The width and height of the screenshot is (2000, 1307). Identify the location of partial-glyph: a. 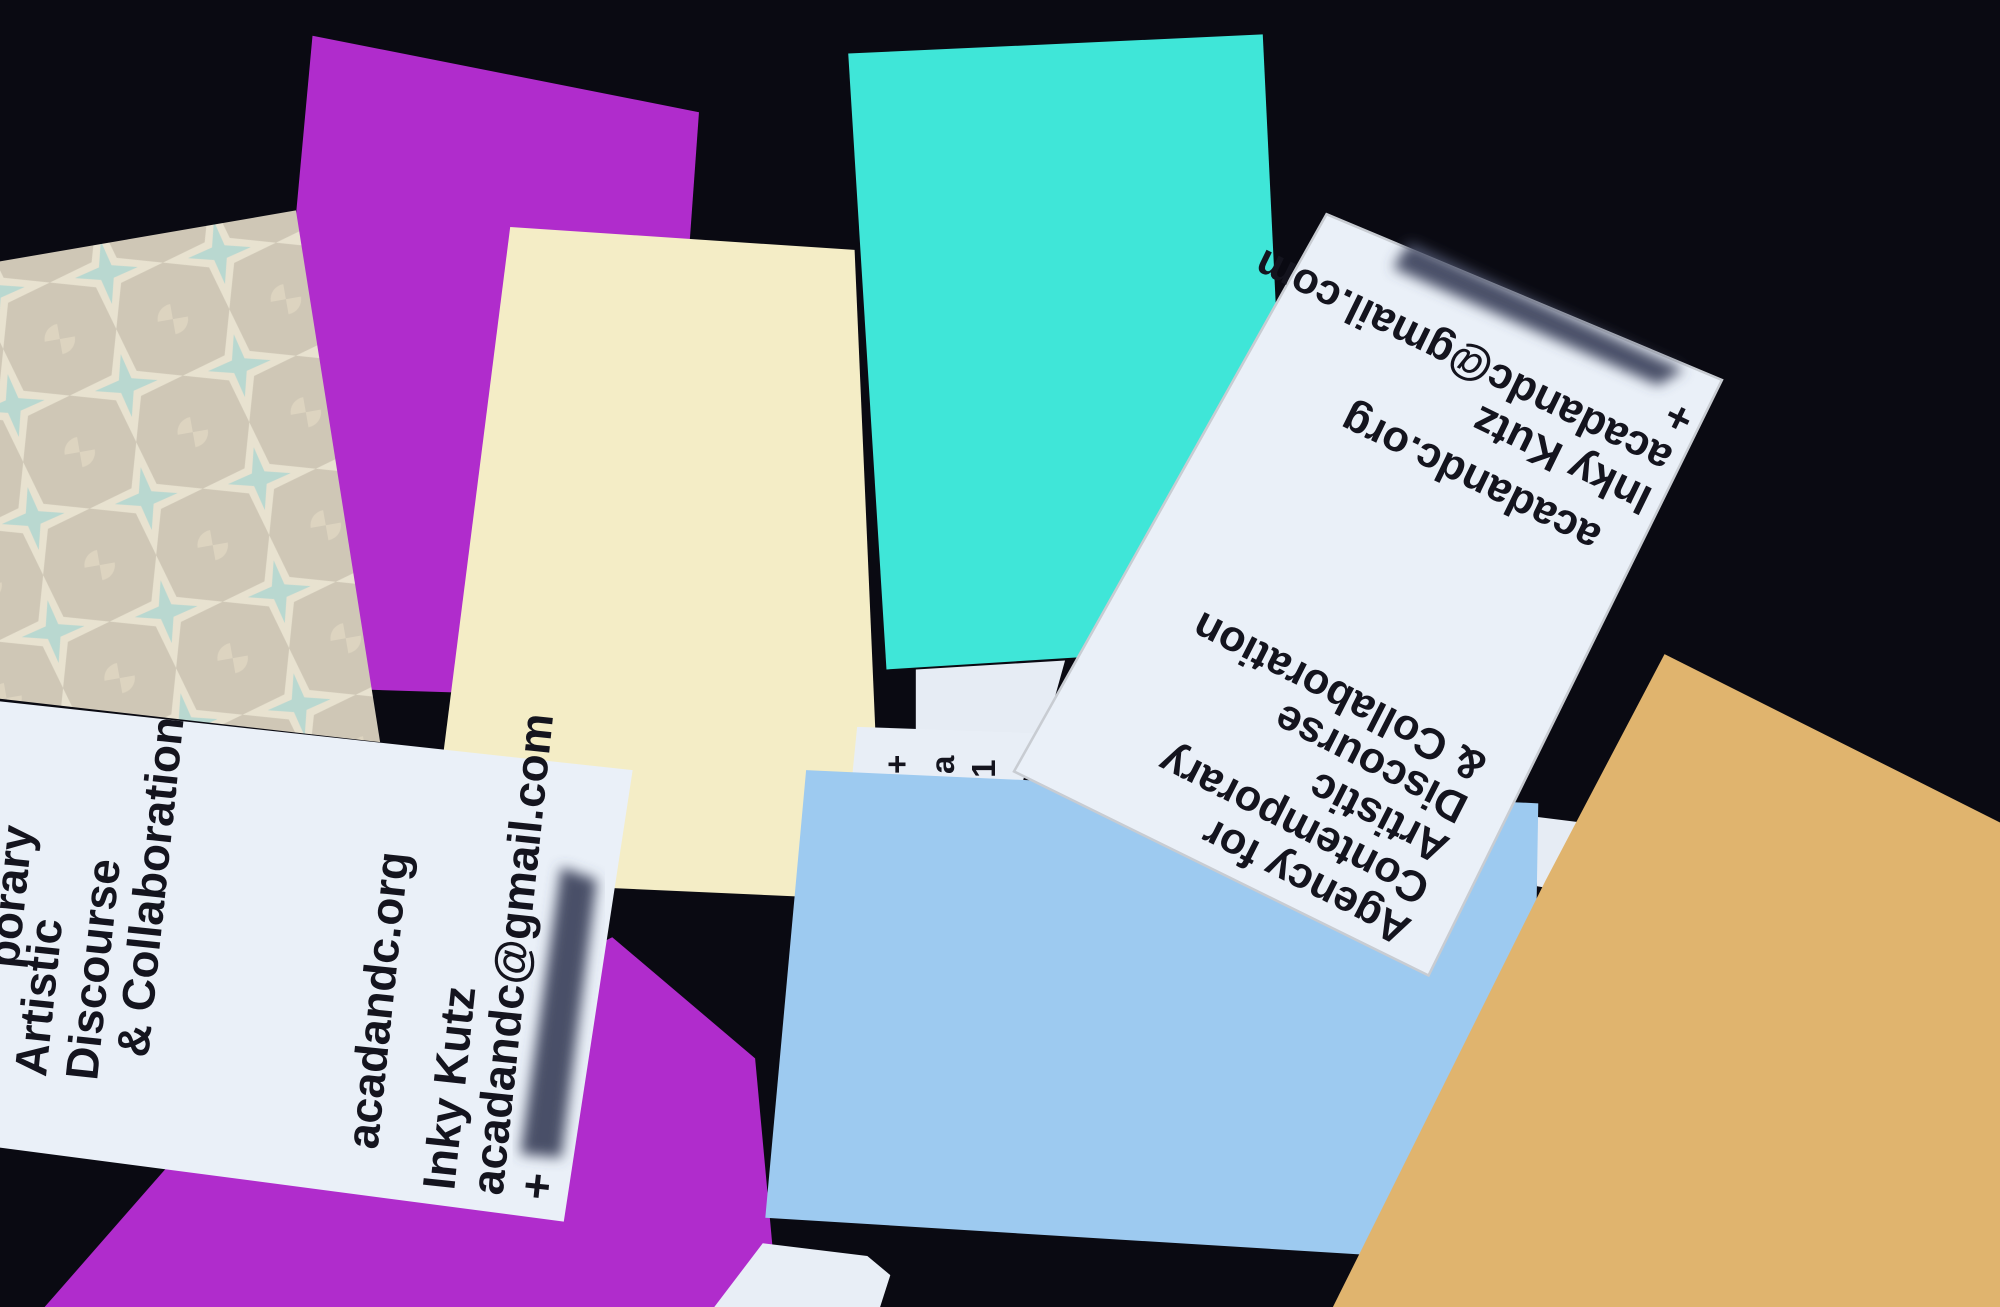
(943, 764).